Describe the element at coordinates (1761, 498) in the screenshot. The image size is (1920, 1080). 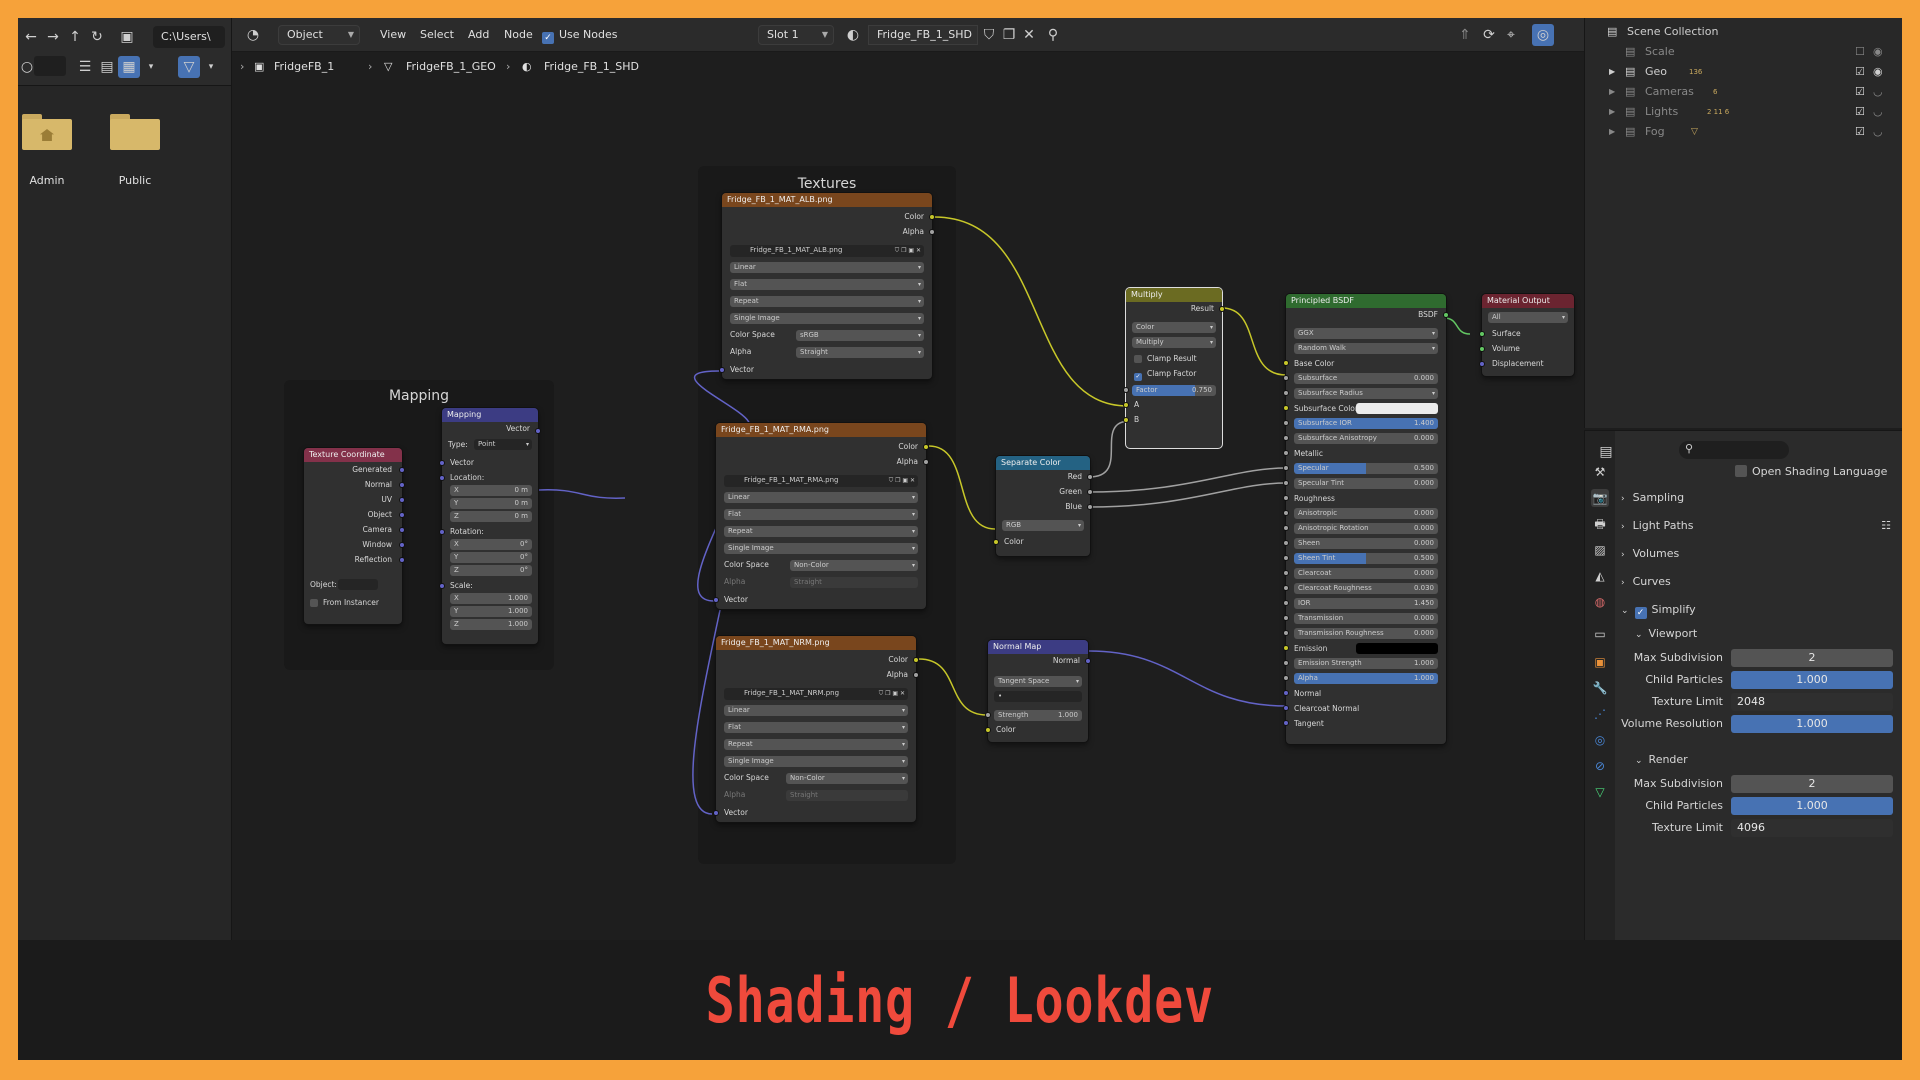
I see `panel-sampling: › Sampling` at that location.